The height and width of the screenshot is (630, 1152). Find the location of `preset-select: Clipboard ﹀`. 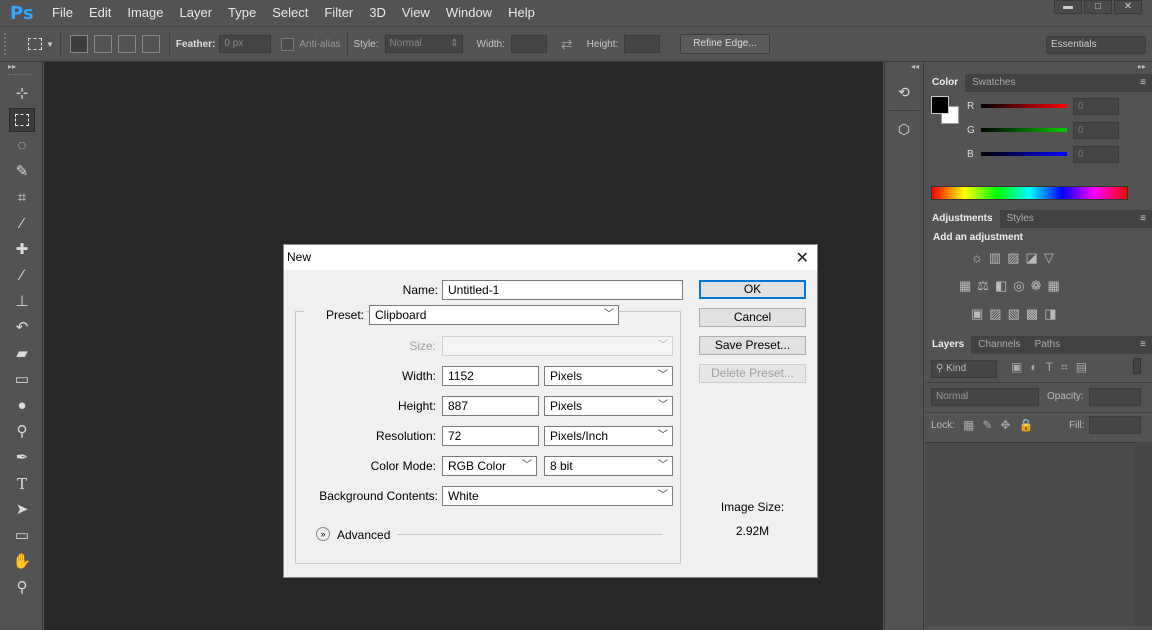

preset-select: Clipboard ﹀ is located at coordinates (494, 315).